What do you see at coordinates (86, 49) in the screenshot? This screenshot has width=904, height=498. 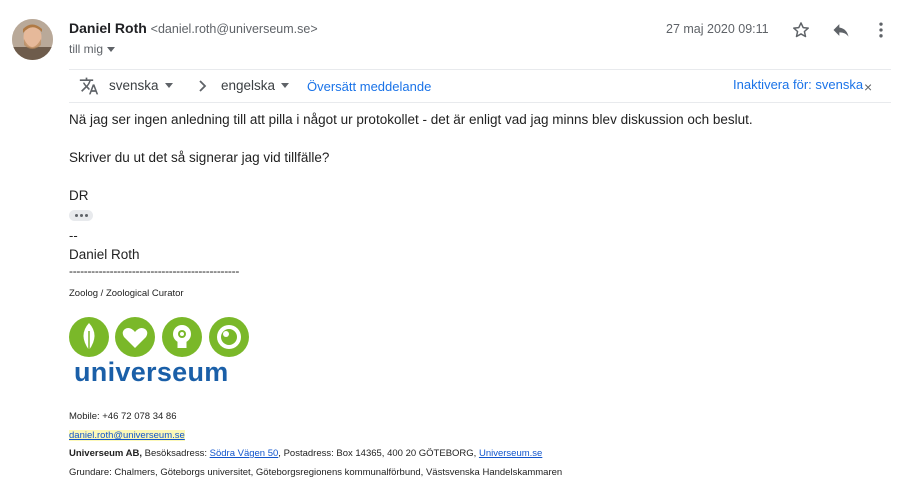 I see `recipient-label: till mig` at bounding box center [86, 49].